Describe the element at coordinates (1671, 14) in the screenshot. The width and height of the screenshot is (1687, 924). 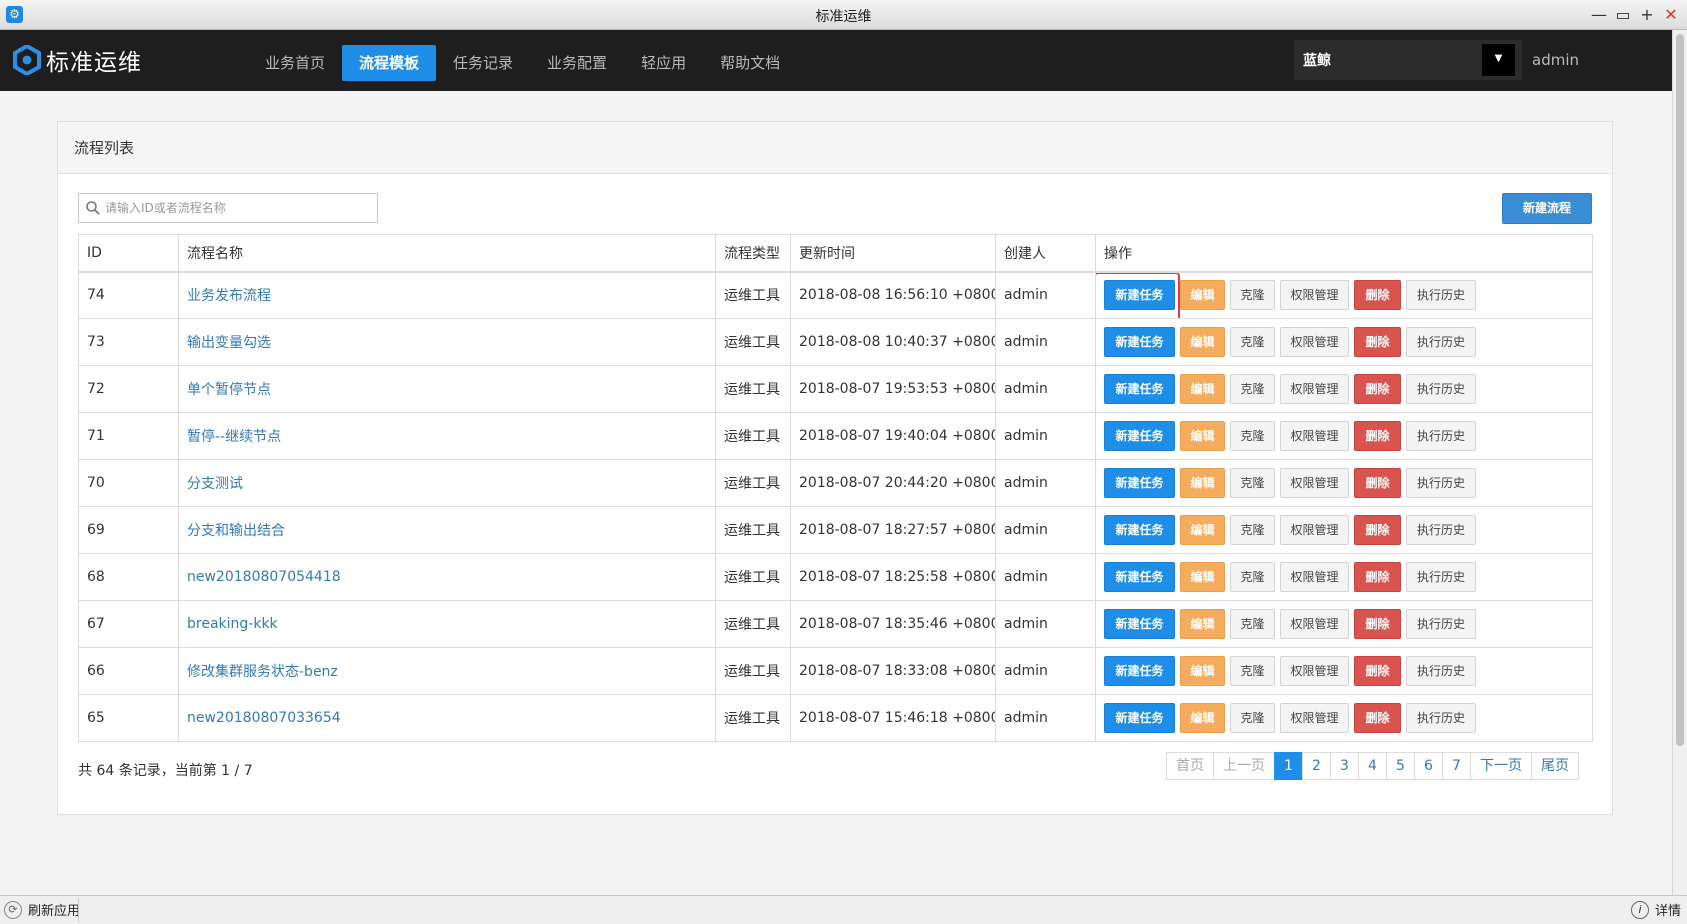
I see `close-icon: ✕` at that location.